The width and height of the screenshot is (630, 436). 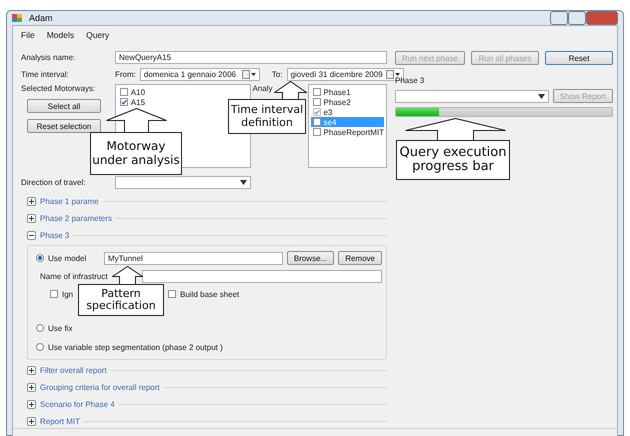 What do you see at coordinates (347, 92) in the screenshot?
I see `list-item: Phase1` at bounding box center [347, 92].